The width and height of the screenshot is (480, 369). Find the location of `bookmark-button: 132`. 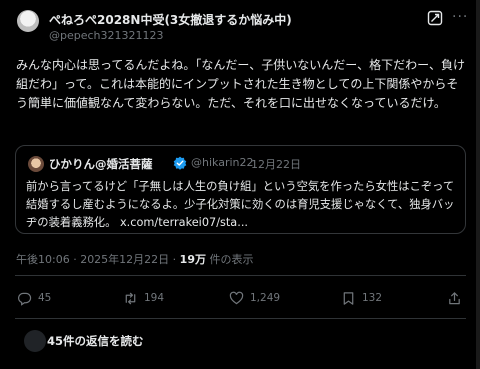

bookmark-button: 132 is located at coordinates (361, 298).